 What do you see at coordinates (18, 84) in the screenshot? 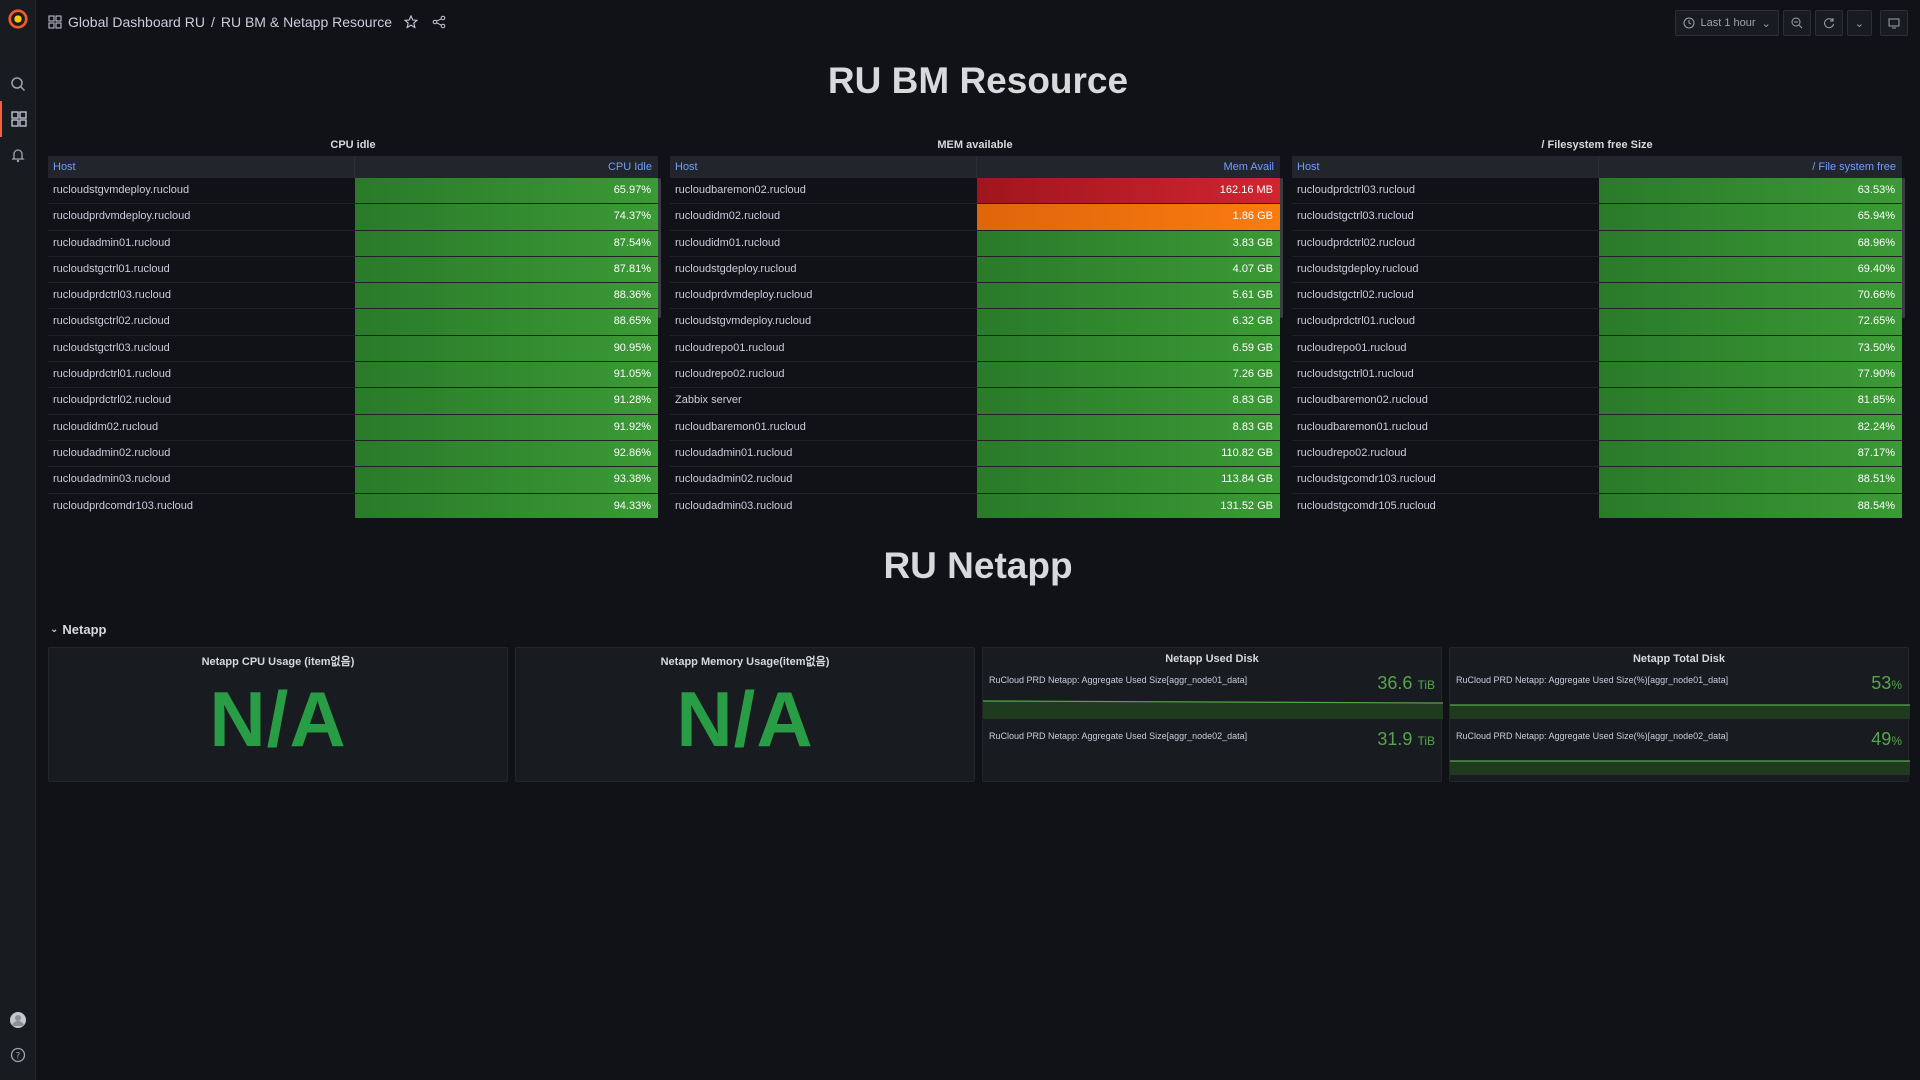
I see `search-icon` at bounding box center [18, 84].